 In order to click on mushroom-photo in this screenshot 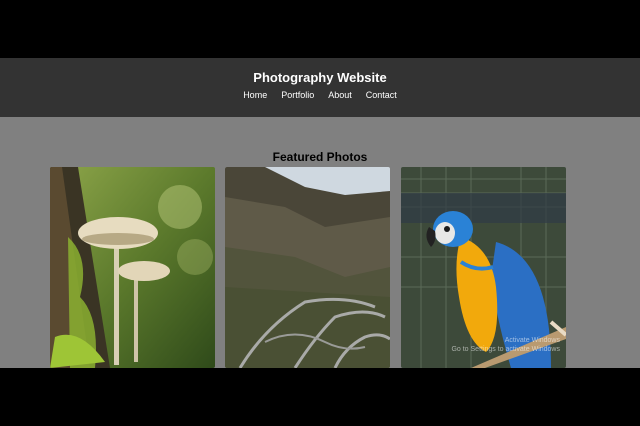, I will do `click(132, 267)`.